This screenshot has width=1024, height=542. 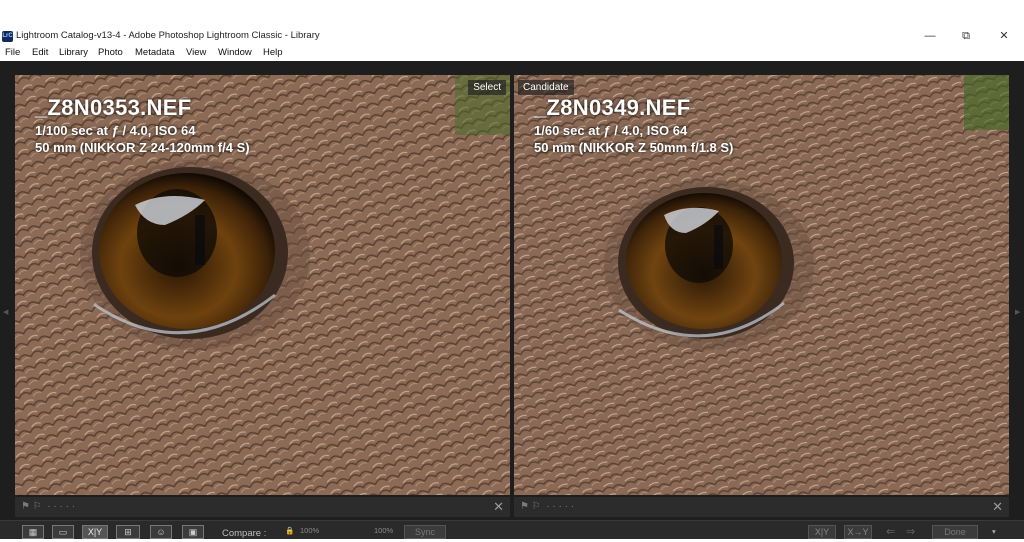 I want to click on select-exposure: 1/100 sec at ƒ / 4.0, ISO 64, so click(x=115, y=130).